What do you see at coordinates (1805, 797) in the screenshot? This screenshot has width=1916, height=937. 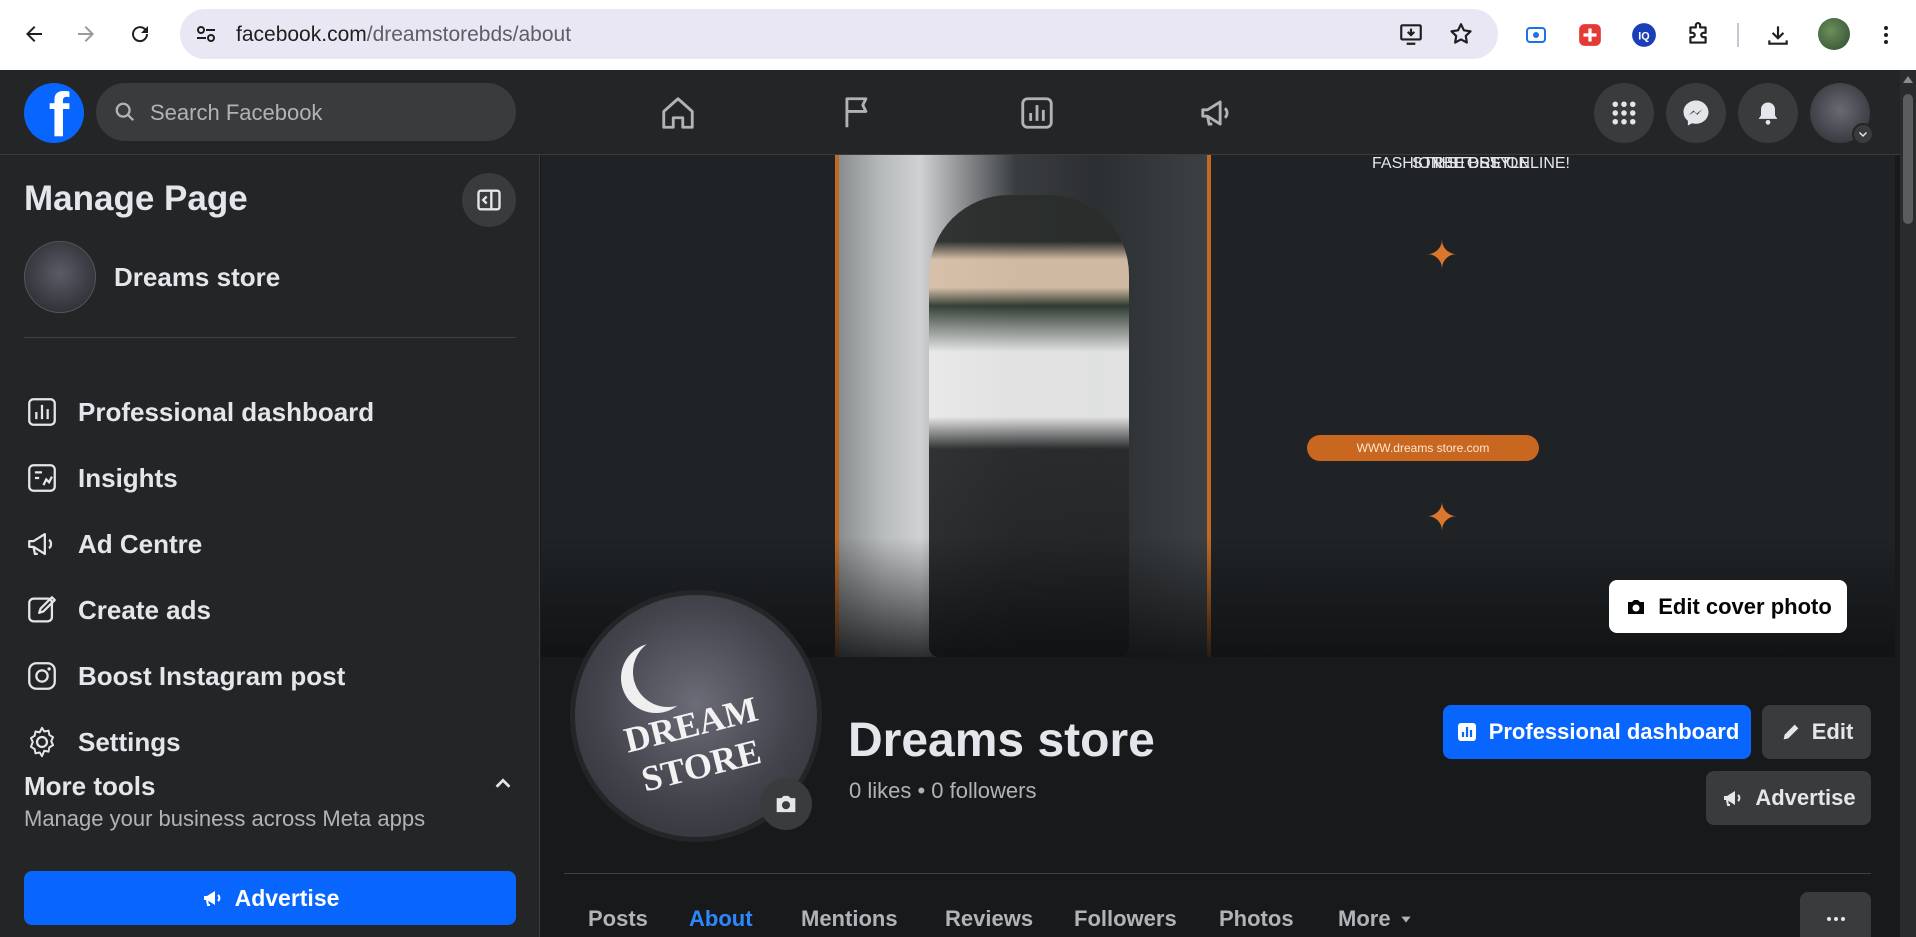 I see `advertise-label: Advertise` at bounding box center [1805, 797].